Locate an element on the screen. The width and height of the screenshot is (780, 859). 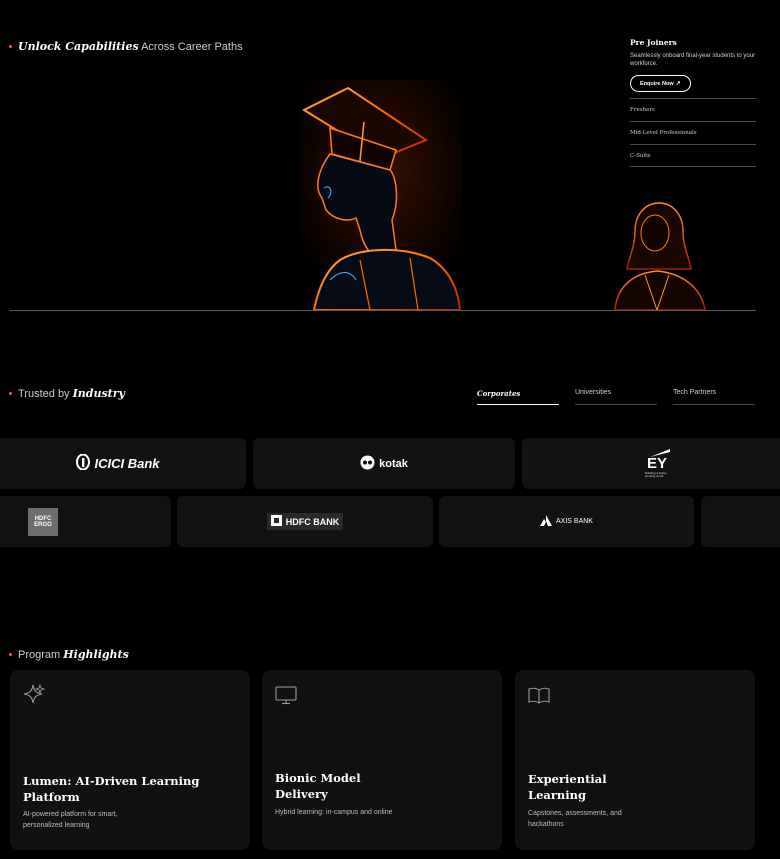
hdfc-bank-logo-icon is located at coordinates (276, 521).